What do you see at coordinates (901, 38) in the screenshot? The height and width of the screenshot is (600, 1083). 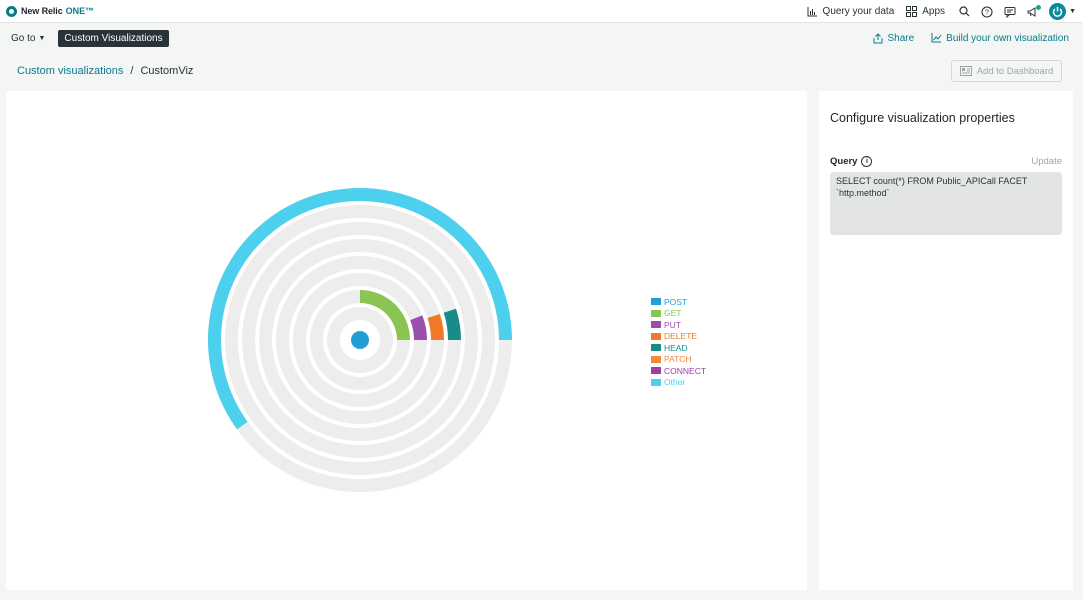 I see `share-label: Share` at bounding box center [901, 38].